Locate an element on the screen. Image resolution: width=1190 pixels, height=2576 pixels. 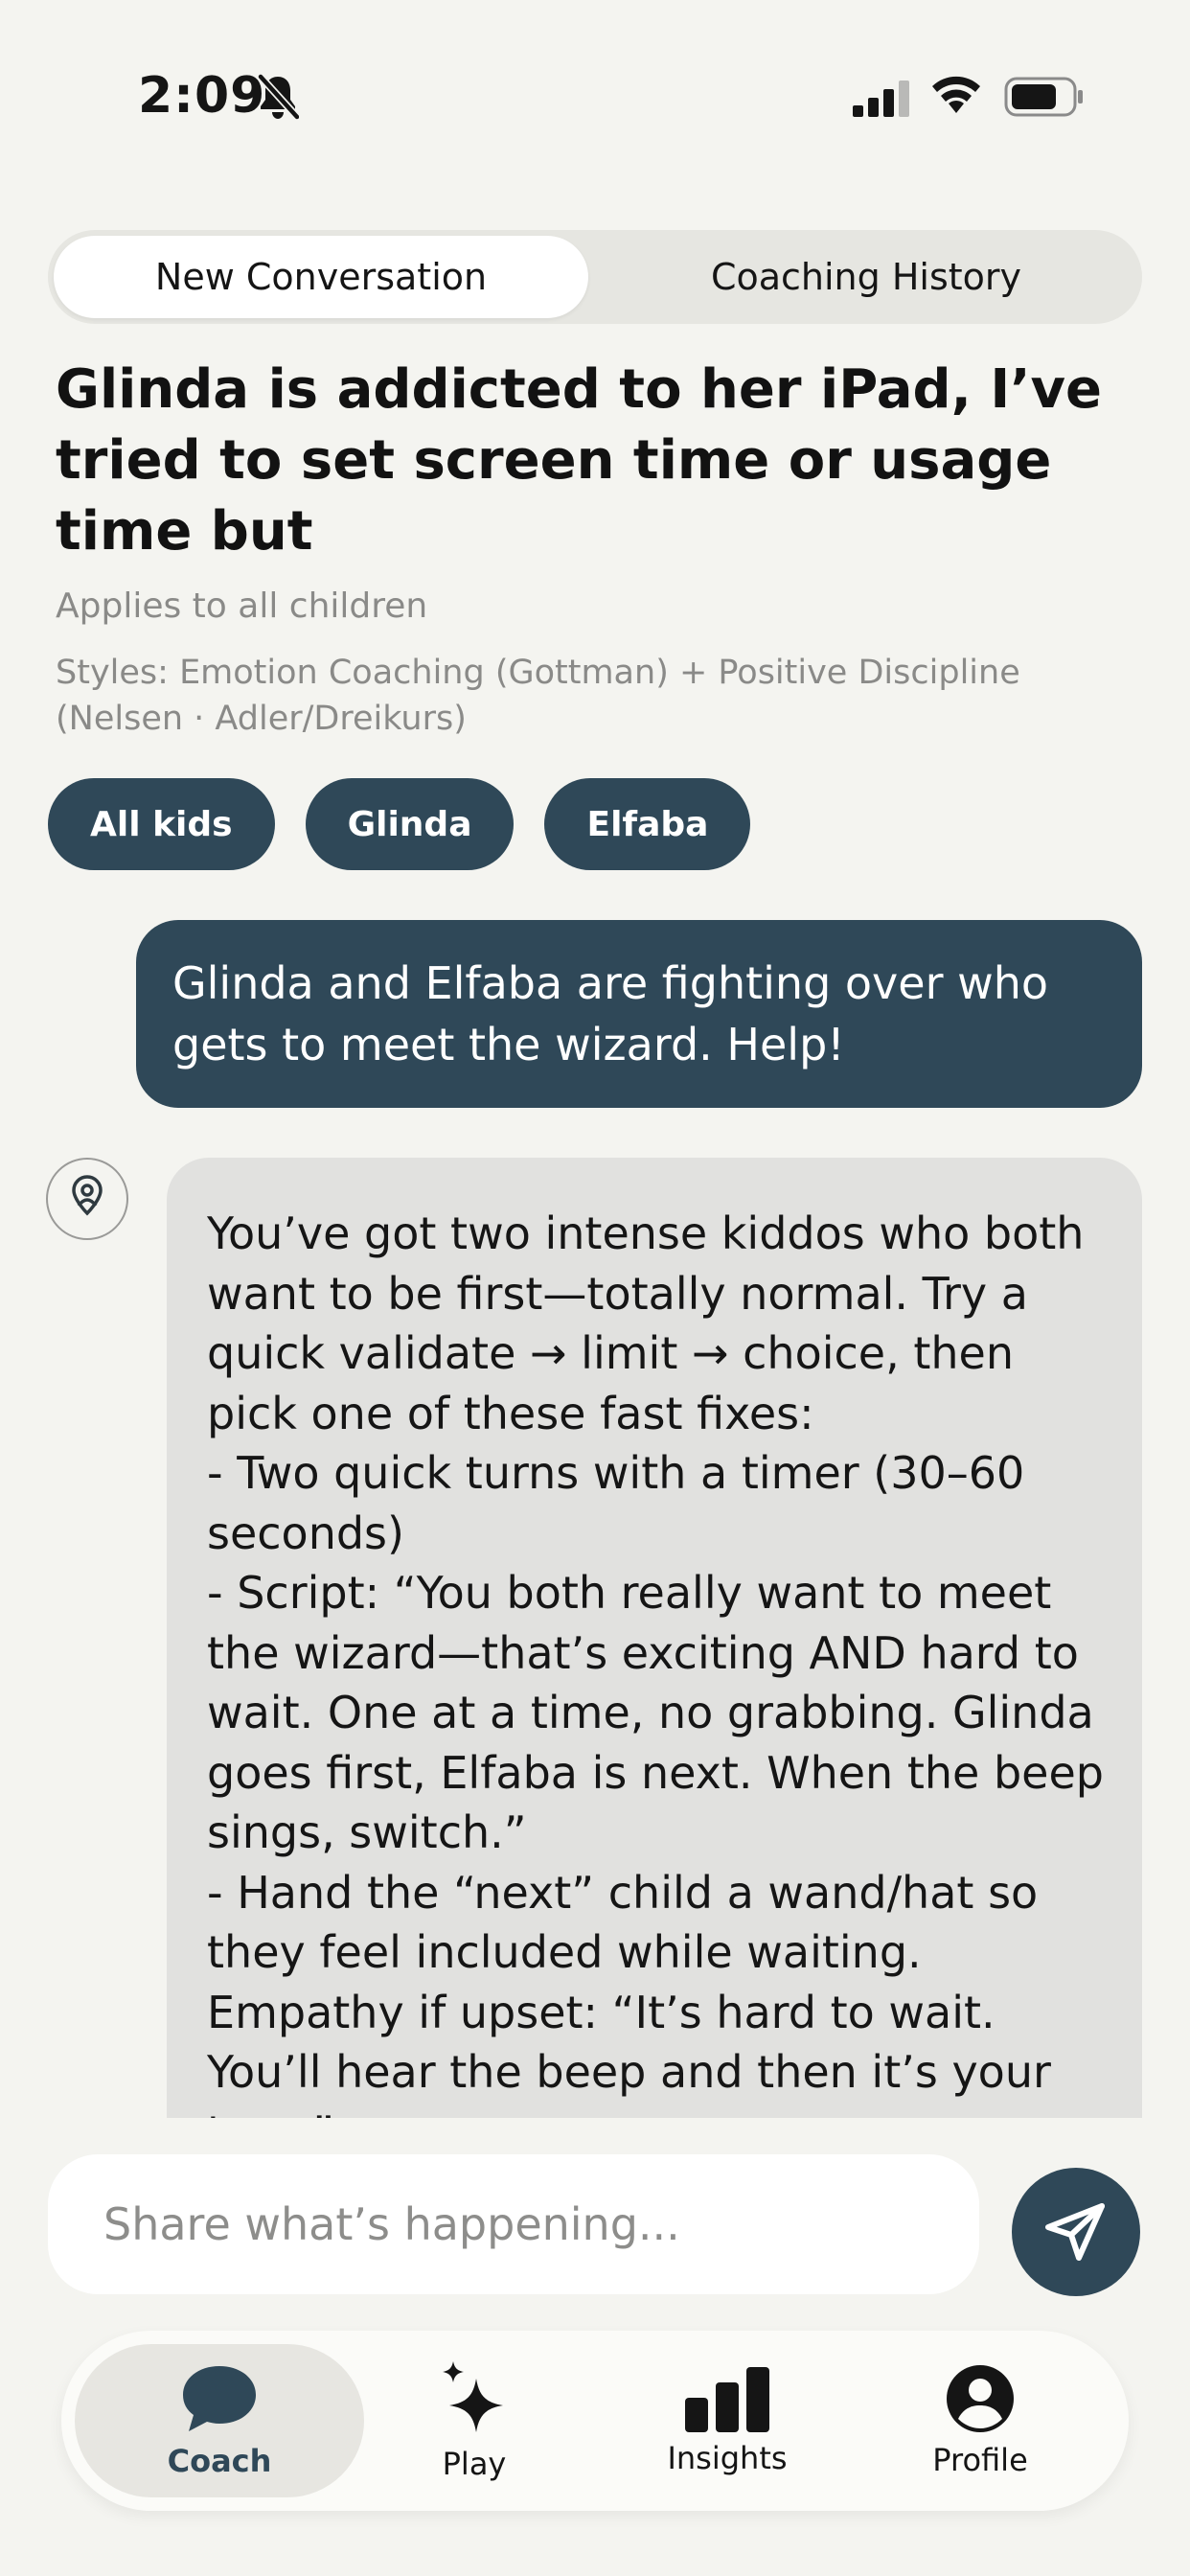
coach-avatar is located at coordinates (87, 1199).